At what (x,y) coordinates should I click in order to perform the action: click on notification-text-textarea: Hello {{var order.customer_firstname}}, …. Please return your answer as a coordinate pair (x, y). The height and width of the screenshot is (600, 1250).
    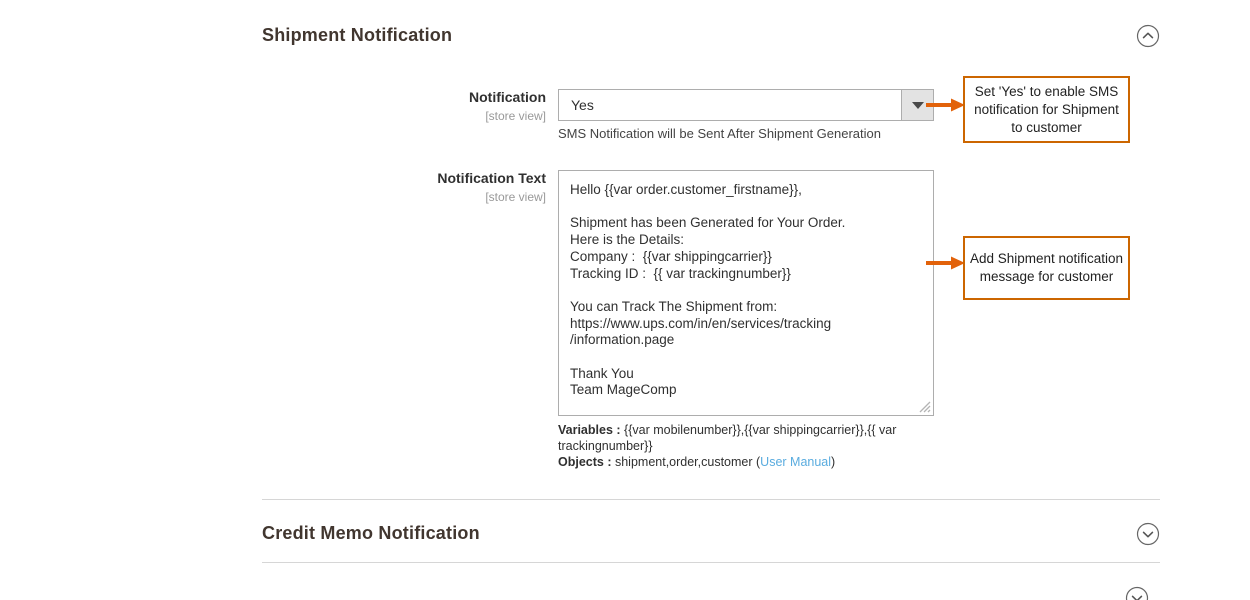
    Looking at the image, I should click on (746, 293).